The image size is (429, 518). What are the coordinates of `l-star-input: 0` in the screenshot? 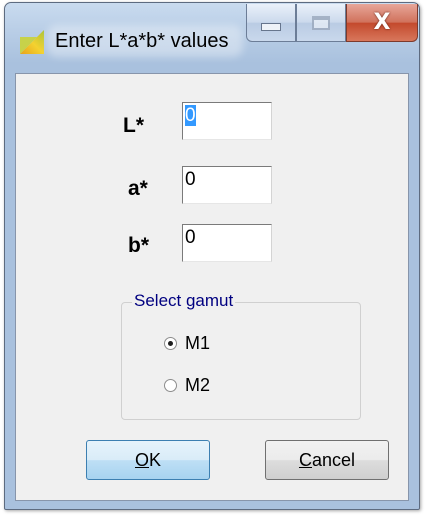 It's located at (227, 121).